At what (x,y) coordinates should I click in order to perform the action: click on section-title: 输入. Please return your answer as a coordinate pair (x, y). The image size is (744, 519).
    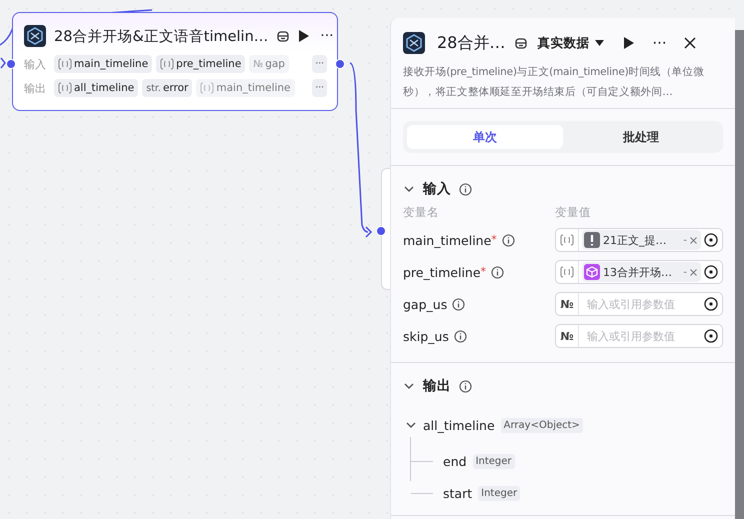
    Looking at the image, I should click on (437, 189).